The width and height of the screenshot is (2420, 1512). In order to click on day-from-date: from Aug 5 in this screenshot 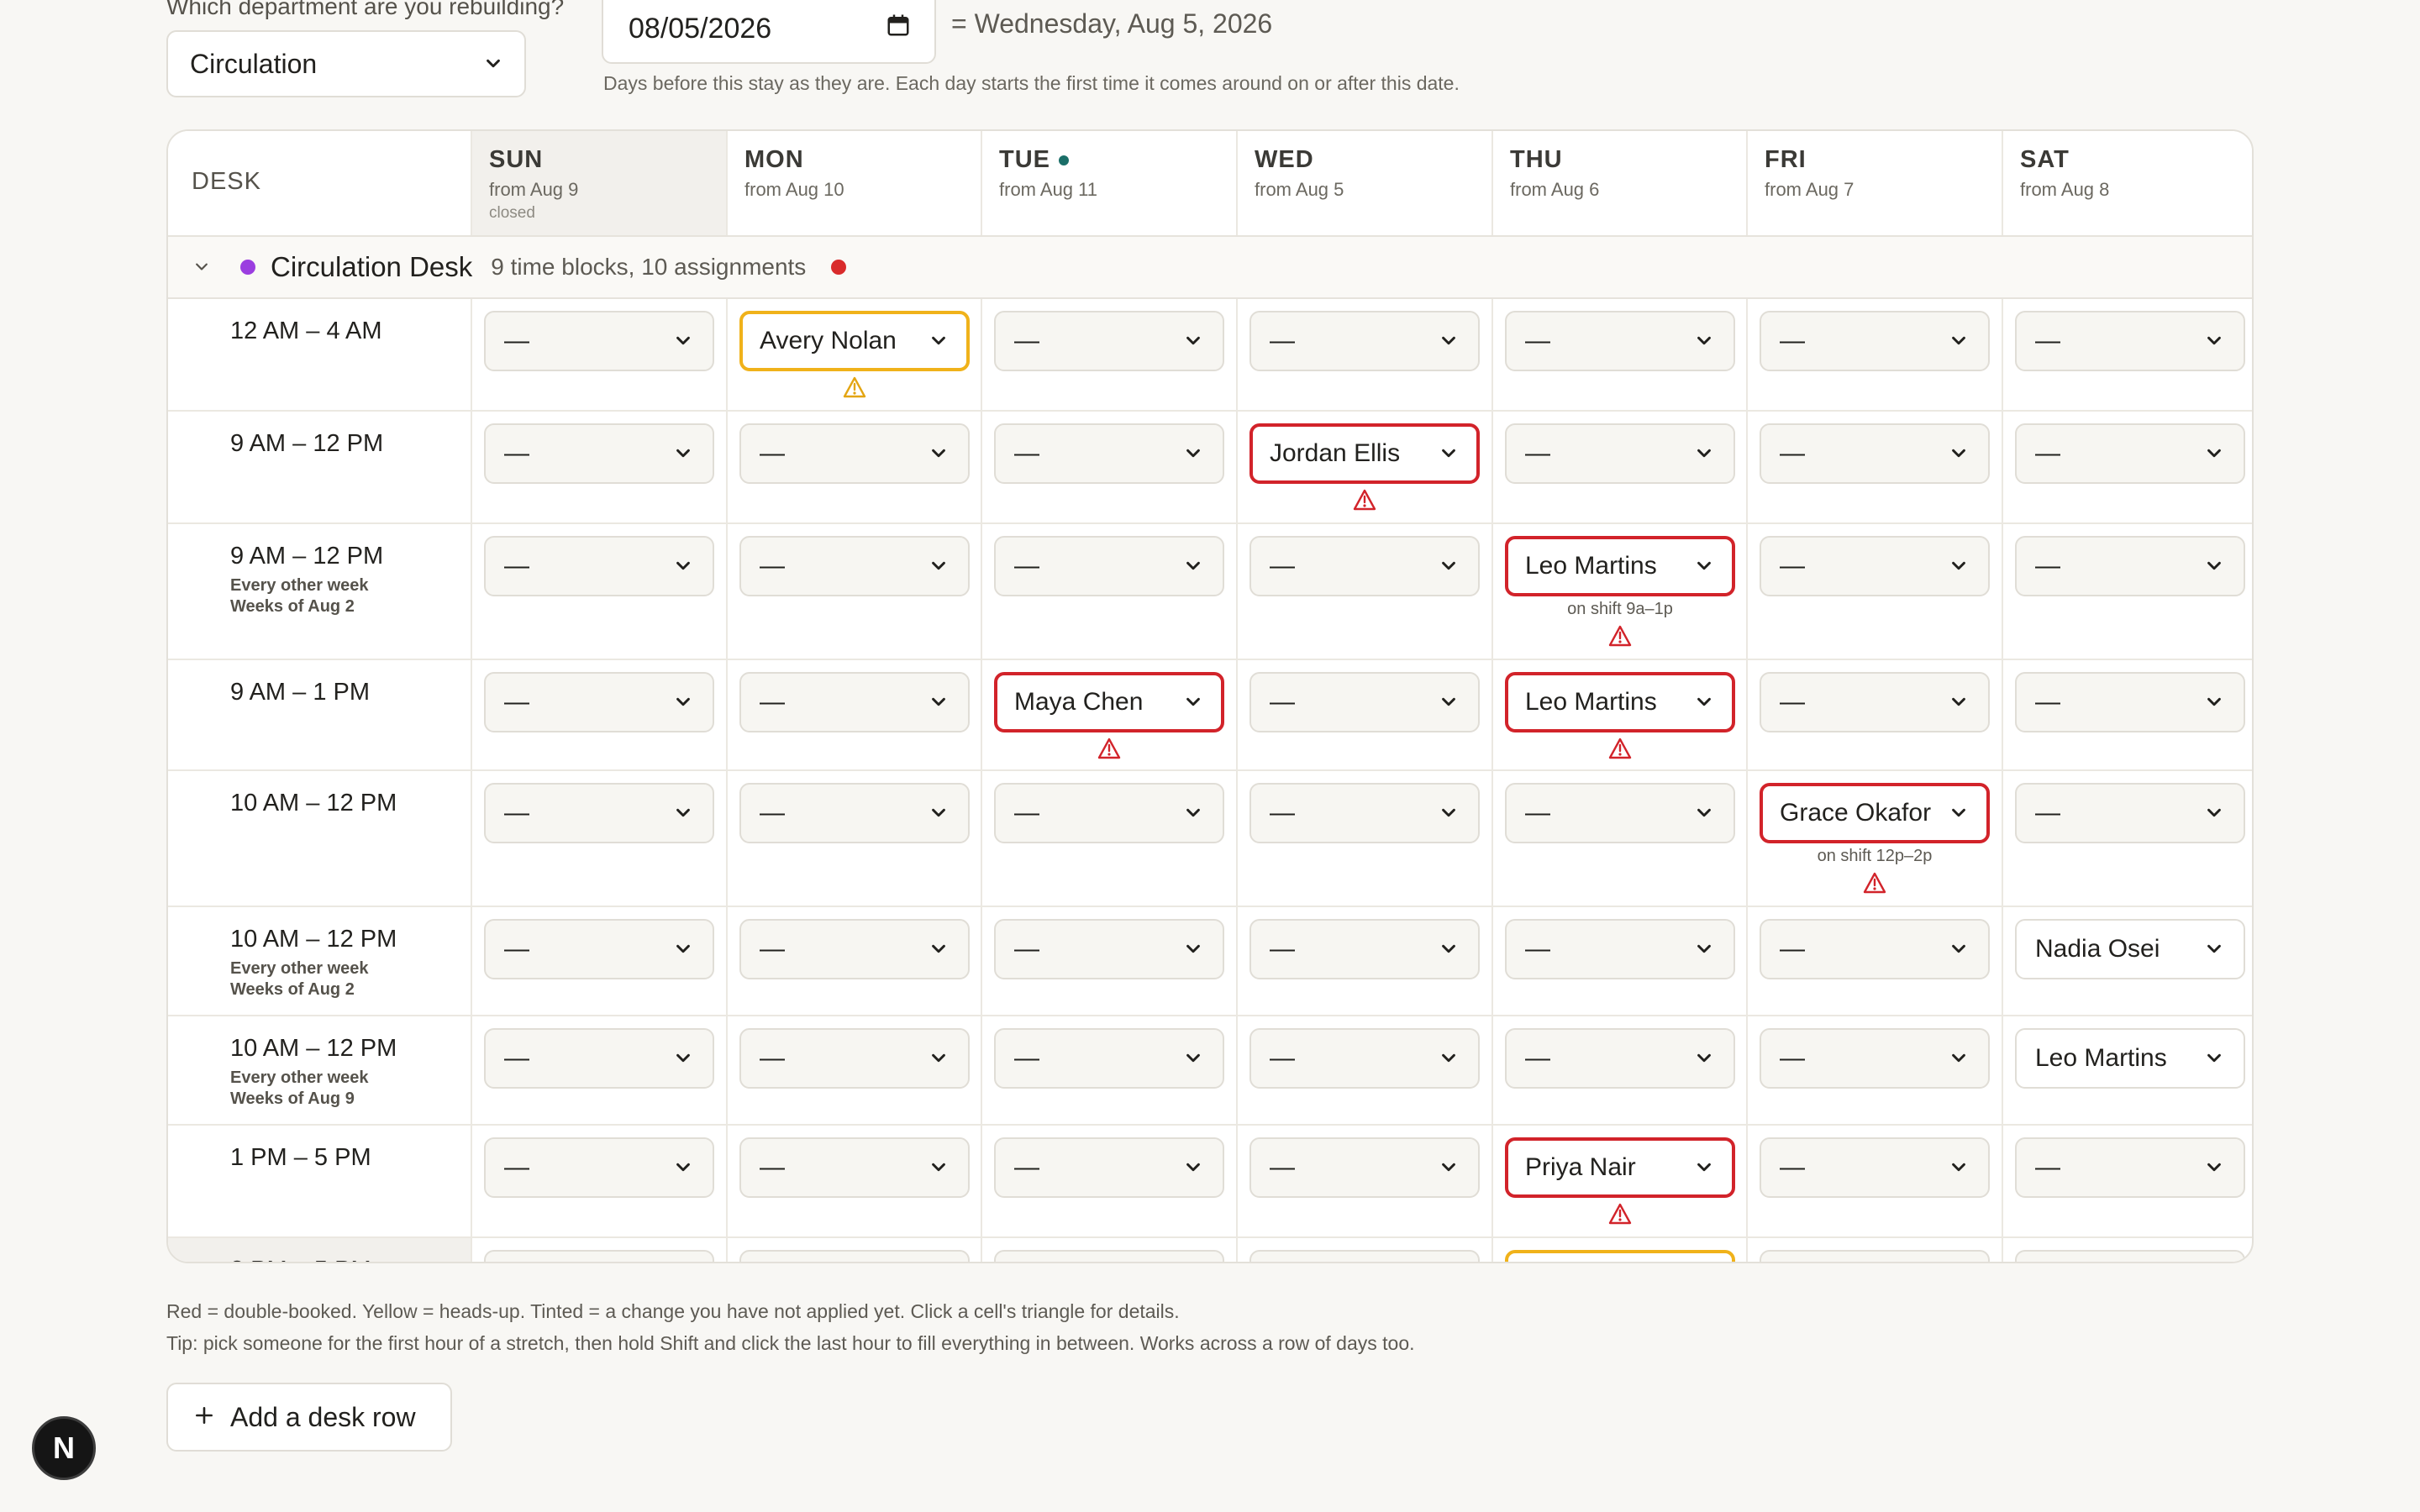, I will do `click(1299, 189)`.